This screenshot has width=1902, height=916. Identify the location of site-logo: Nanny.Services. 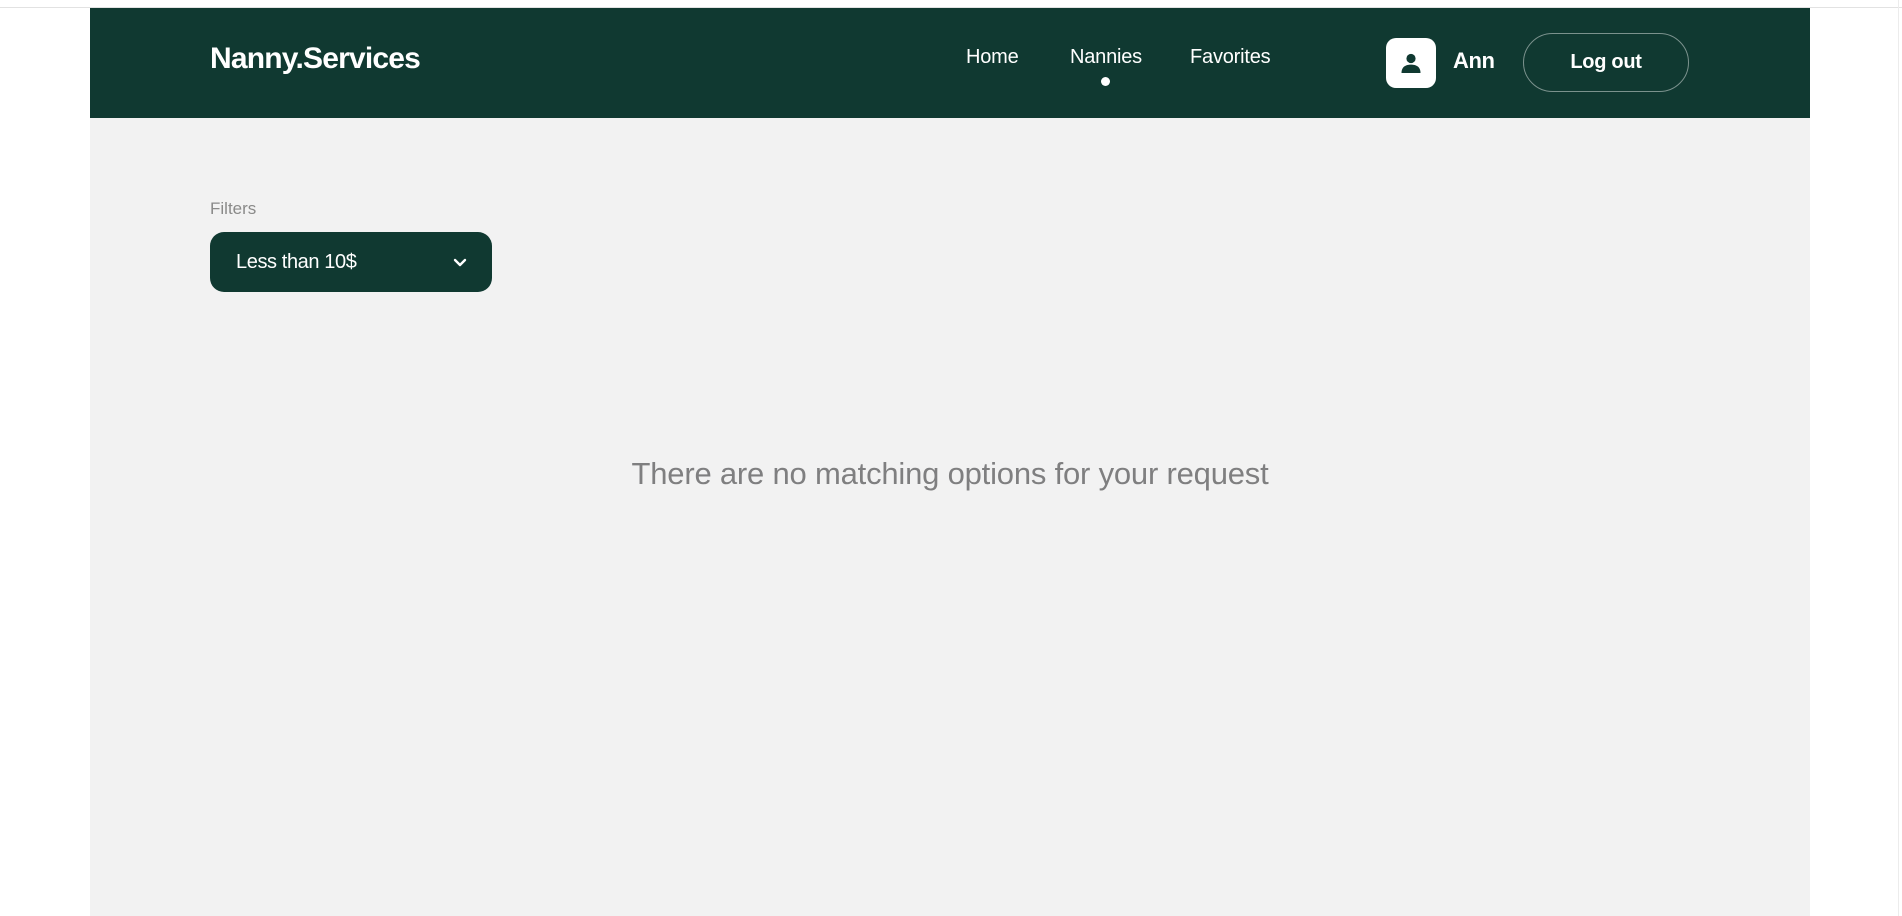
(315, 59).